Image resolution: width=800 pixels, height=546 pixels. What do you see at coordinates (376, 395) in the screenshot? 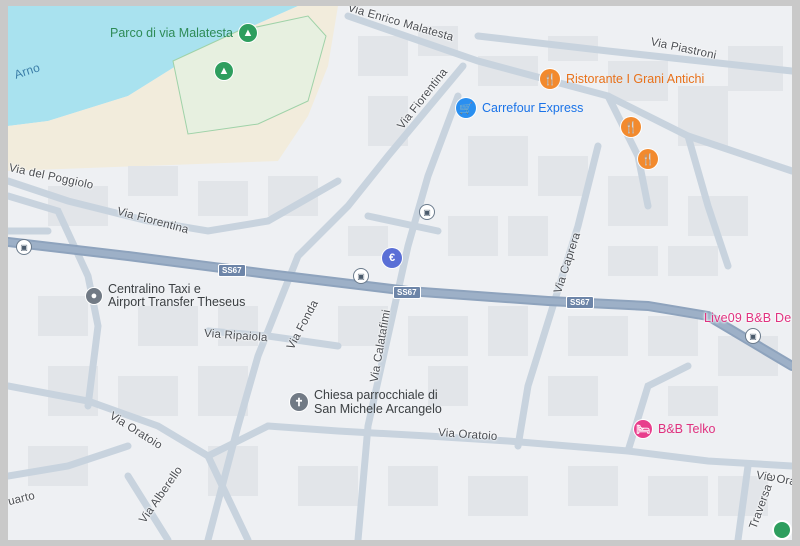
I see `church-label-line1: Chiesa parrocchiale di` at bounding box center [376, 395].